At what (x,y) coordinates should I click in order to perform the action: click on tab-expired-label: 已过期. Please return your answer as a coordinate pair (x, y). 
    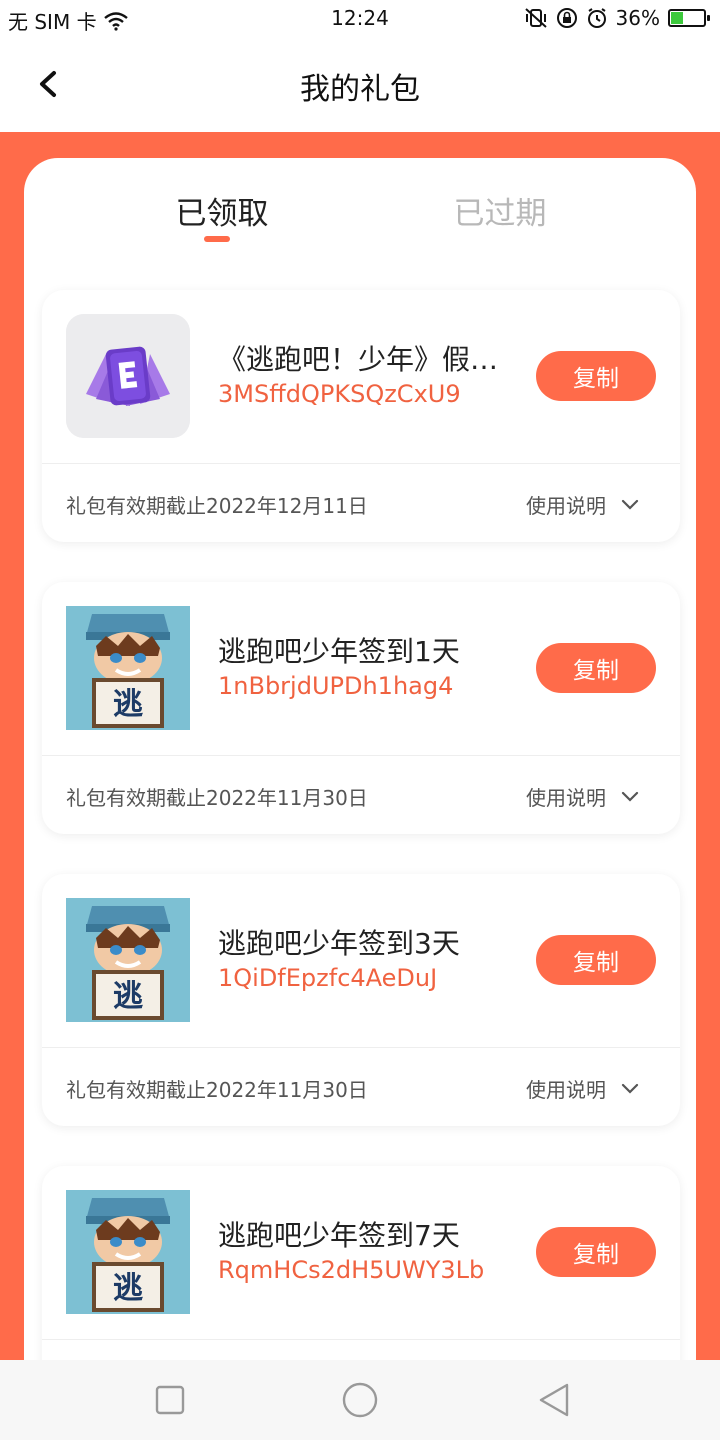
    Looking at the image, I should click on (500, 214).